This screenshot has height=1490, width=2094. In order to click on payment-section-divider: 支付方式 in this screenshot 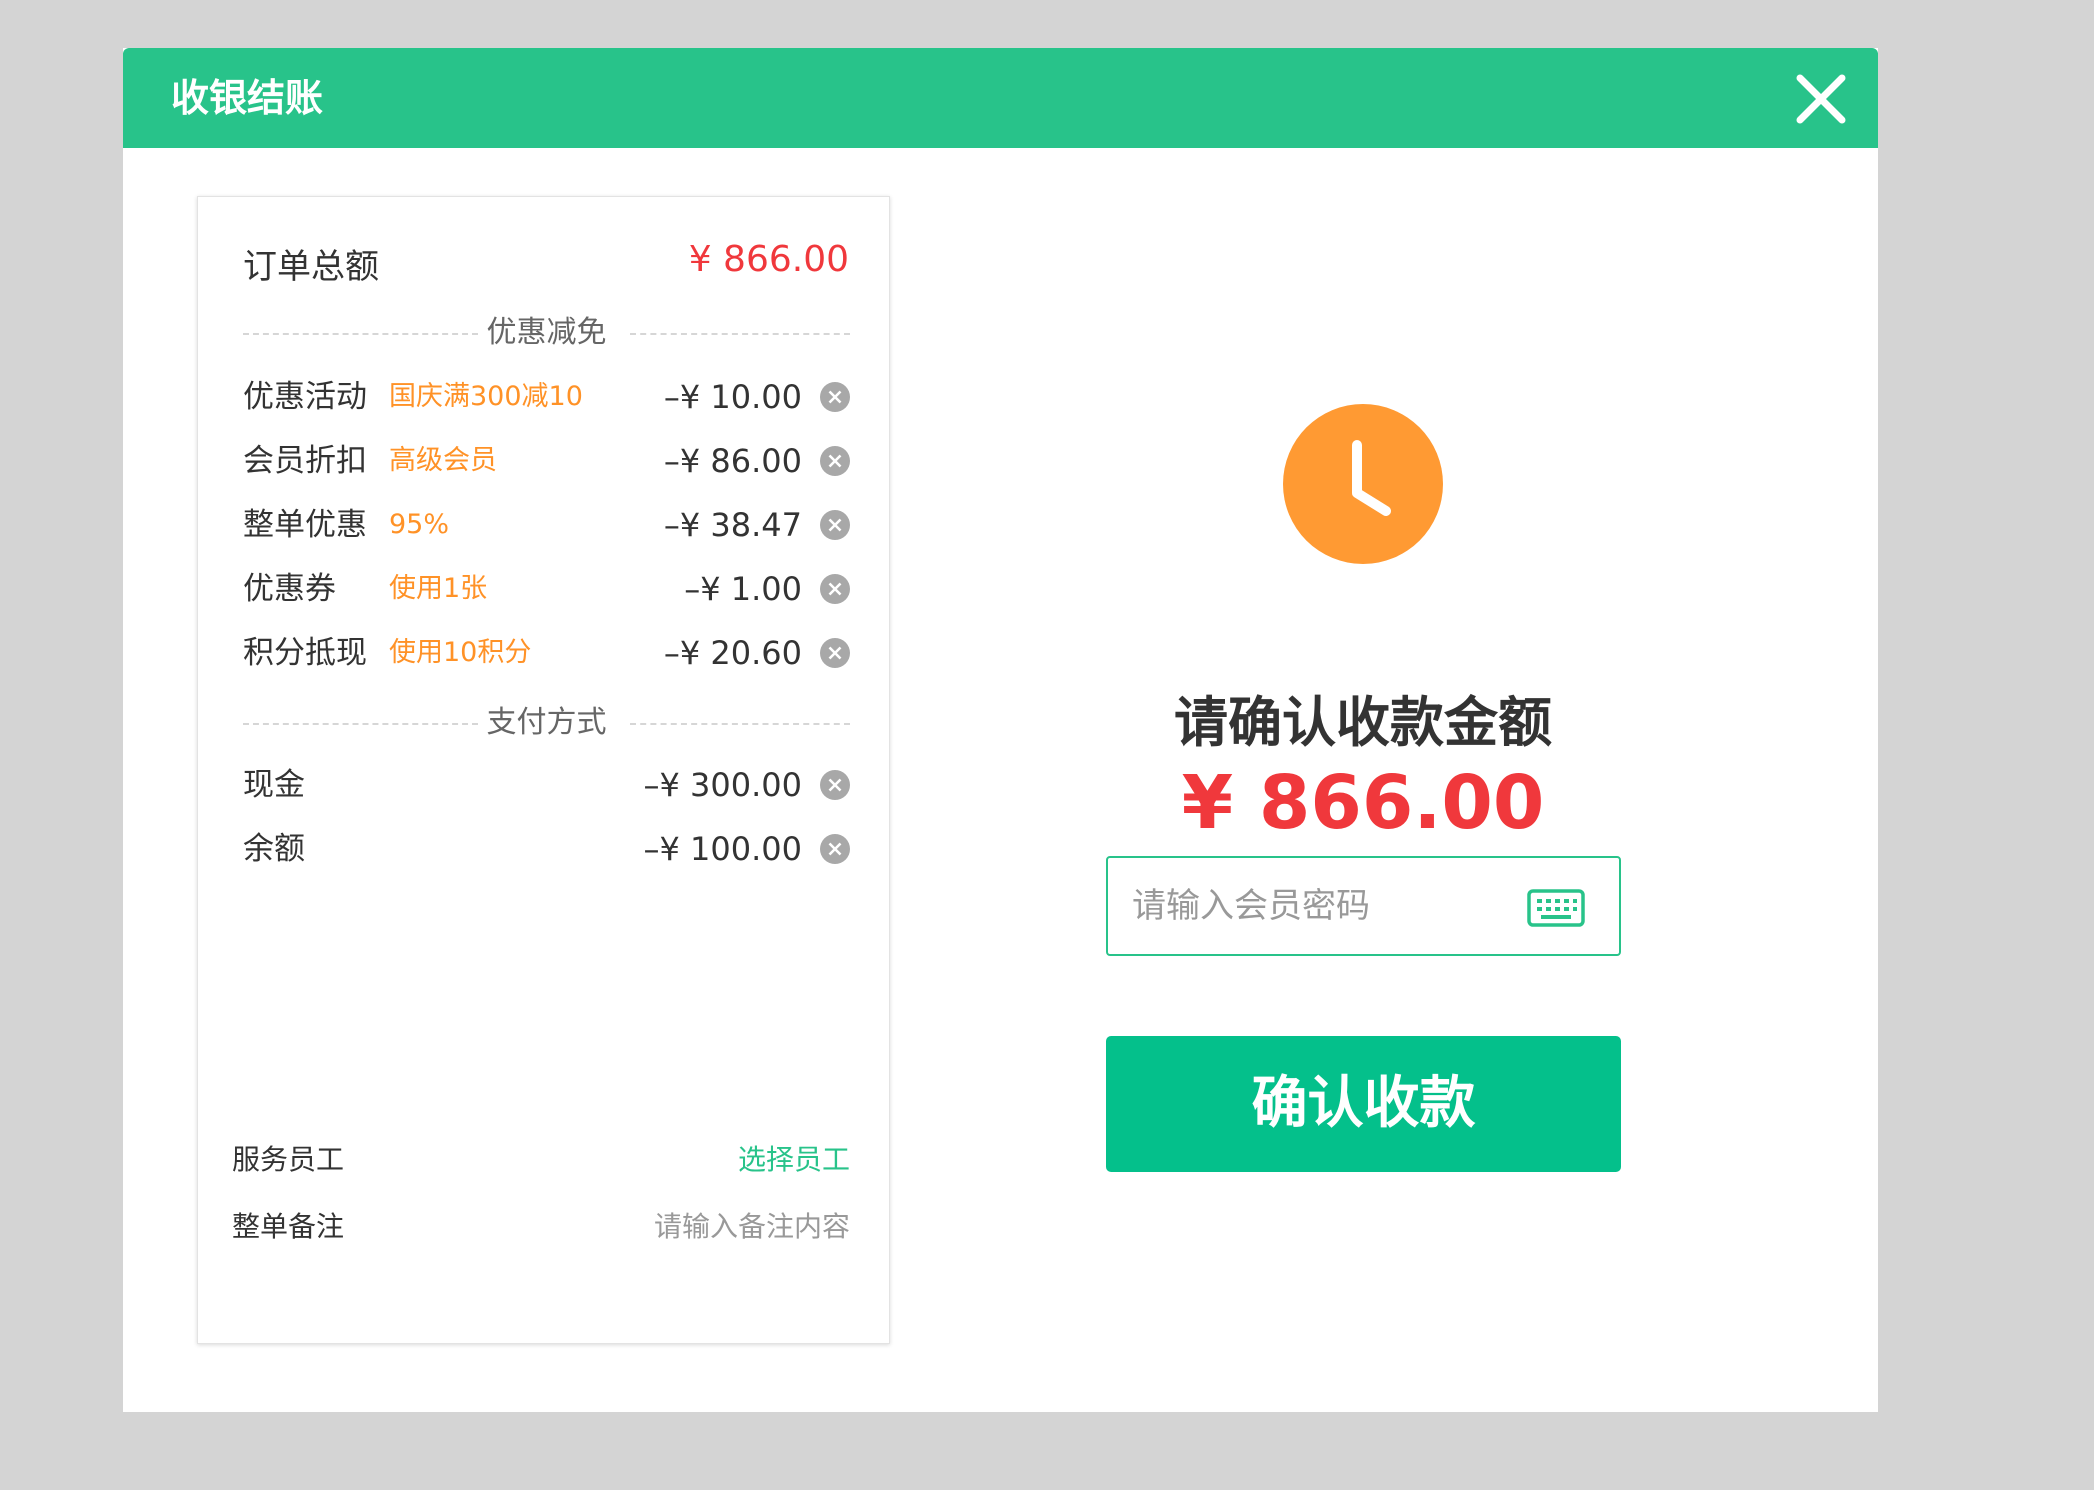, I will do `click(546, 723)`.